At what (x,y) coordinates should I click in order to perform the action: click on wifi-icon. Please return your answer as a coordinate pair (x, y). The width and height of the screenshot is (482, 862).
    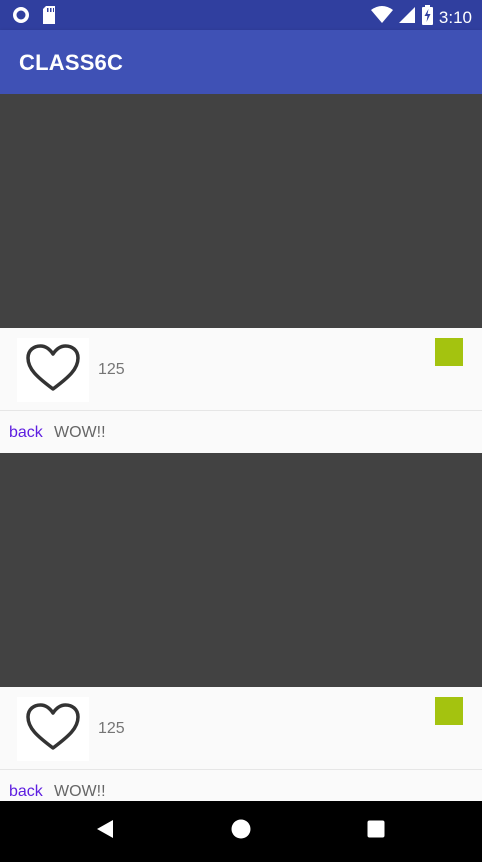
    Looking at the image, I should click on (381, 17).